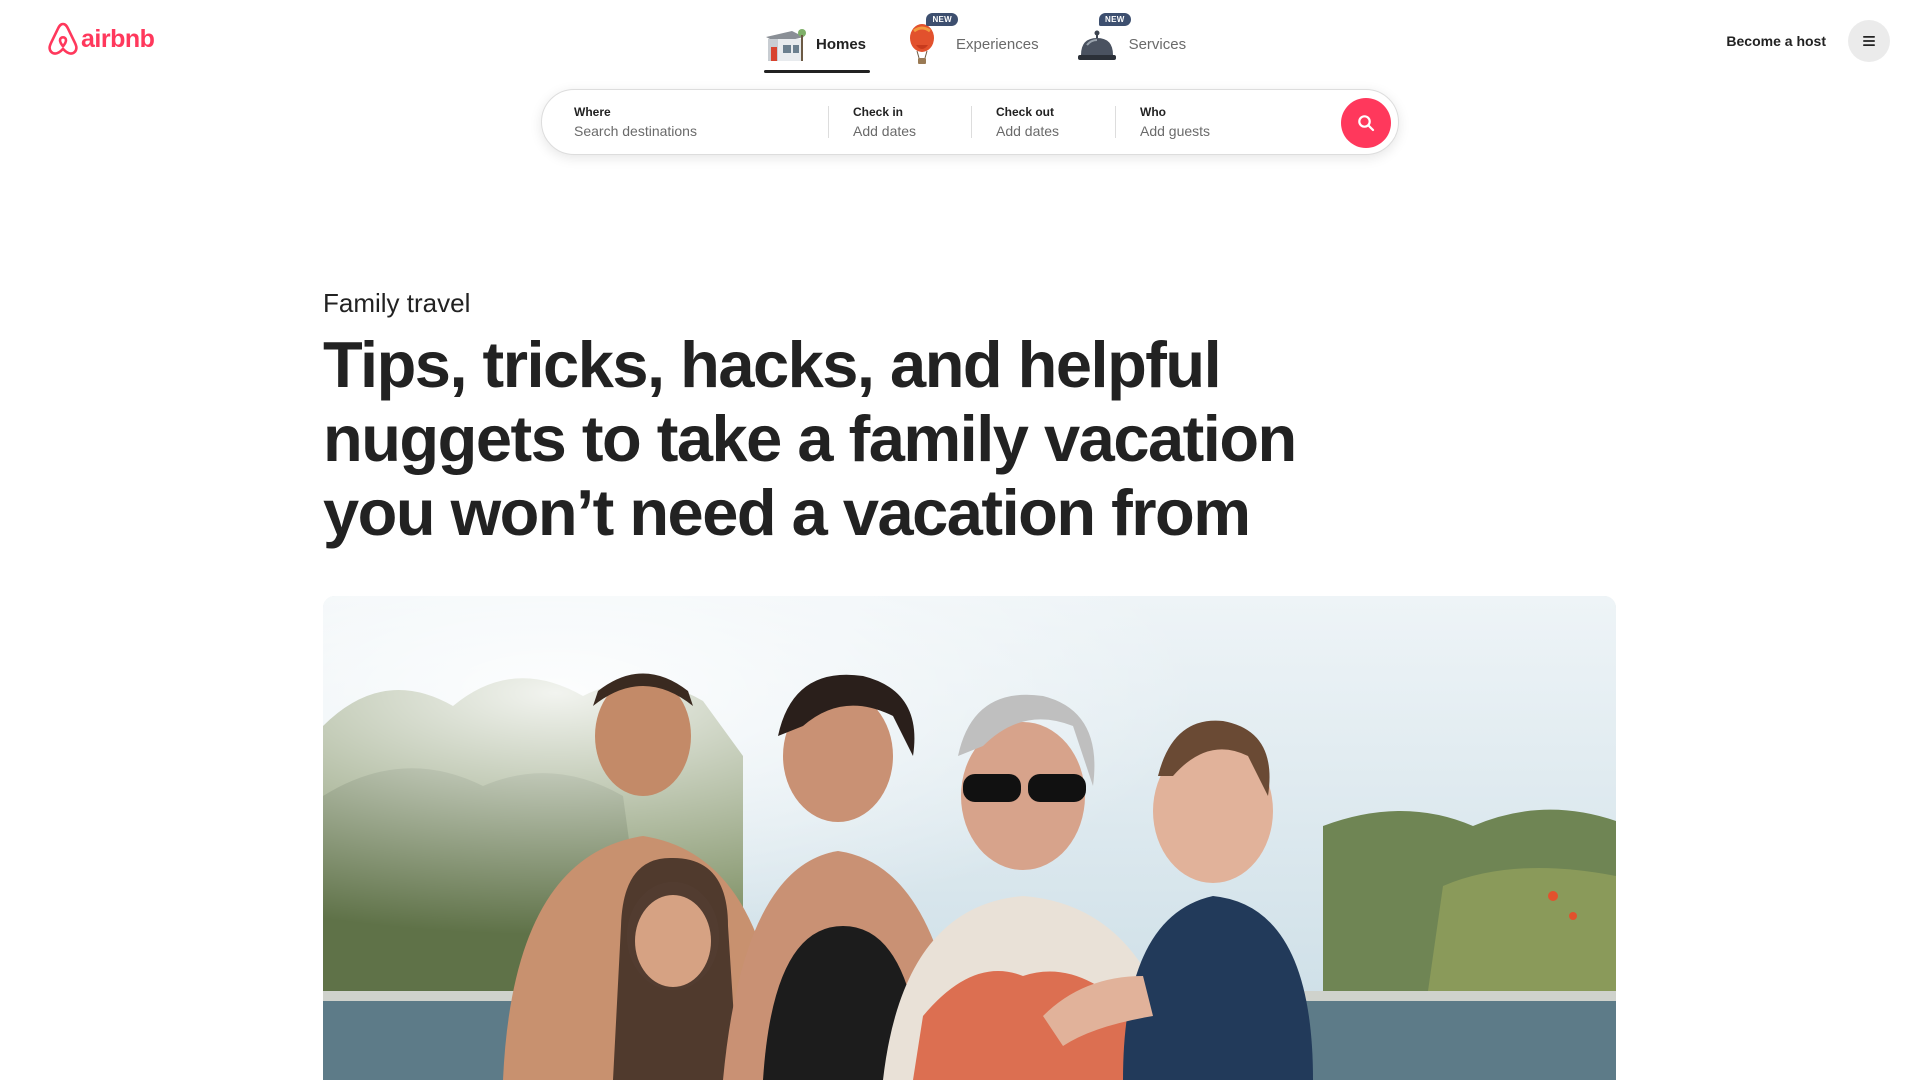 The height and width of the screenshot is (1080, 1920). What do you see at coordinates (1226, 122) in the screenshot?
I see `search-who-field: Who Add guests` at bounding box center [1226, 122].